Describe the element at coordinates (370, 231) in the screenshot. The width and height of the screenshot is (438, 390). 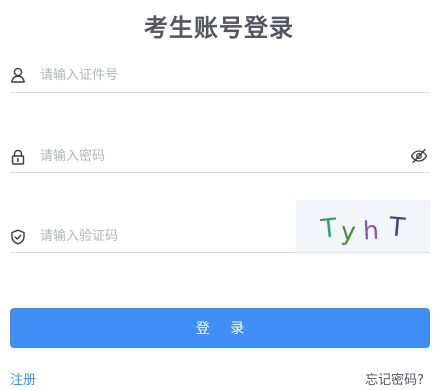
I see `captcha-char: h` at that location.